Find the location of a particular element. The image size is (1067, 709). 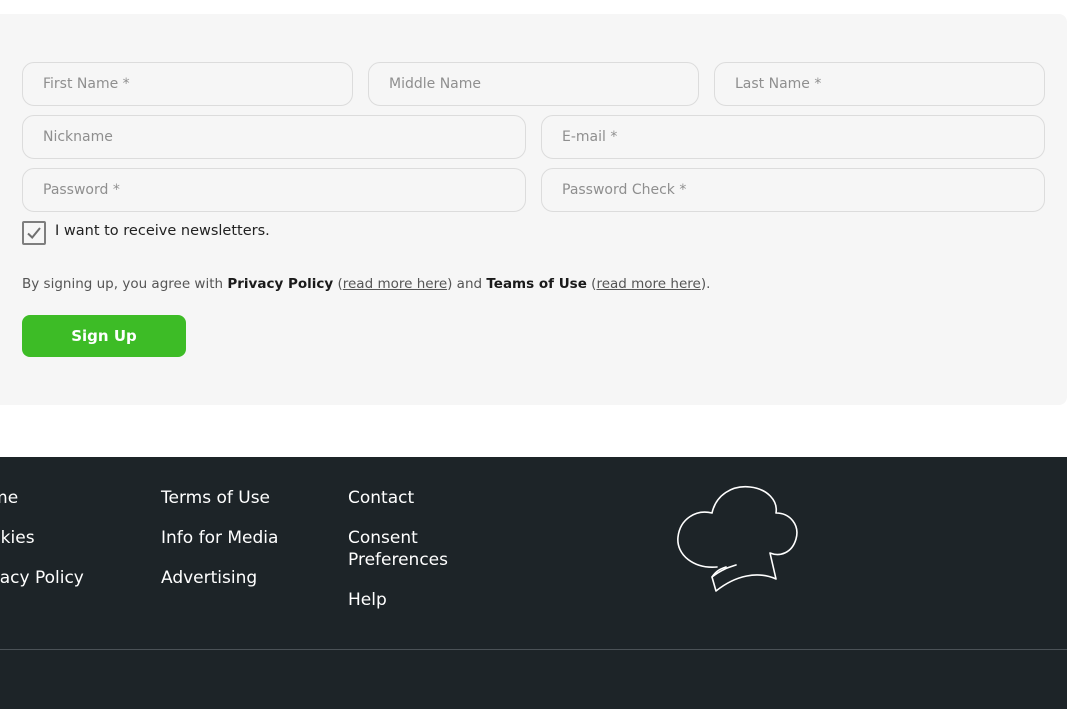

email-input is located at coordinates (793, 137).